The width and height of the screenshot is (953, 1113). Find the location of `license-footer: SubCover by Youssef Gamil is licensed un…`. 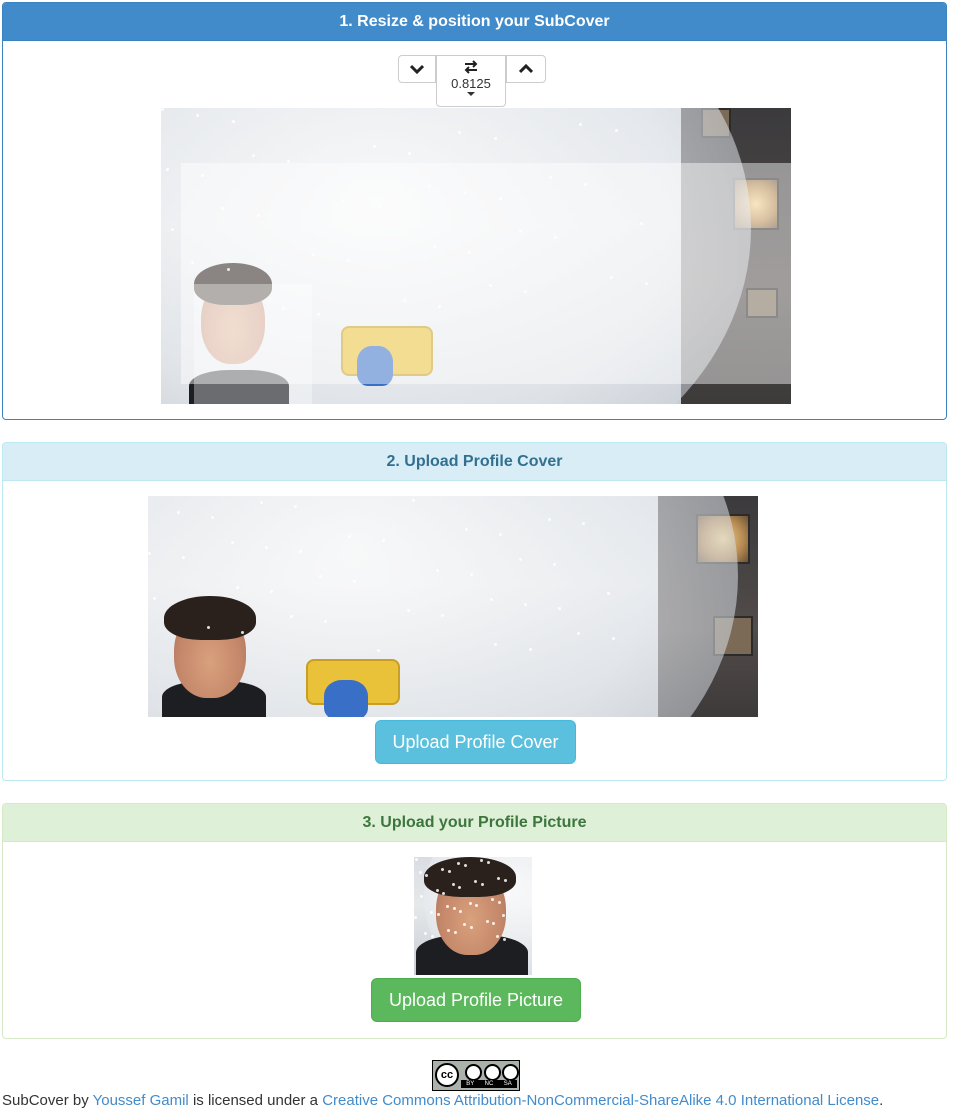

license-footer: SubCover by Youssef Gamil is licensed un… is located at coordinates (442, 1100).